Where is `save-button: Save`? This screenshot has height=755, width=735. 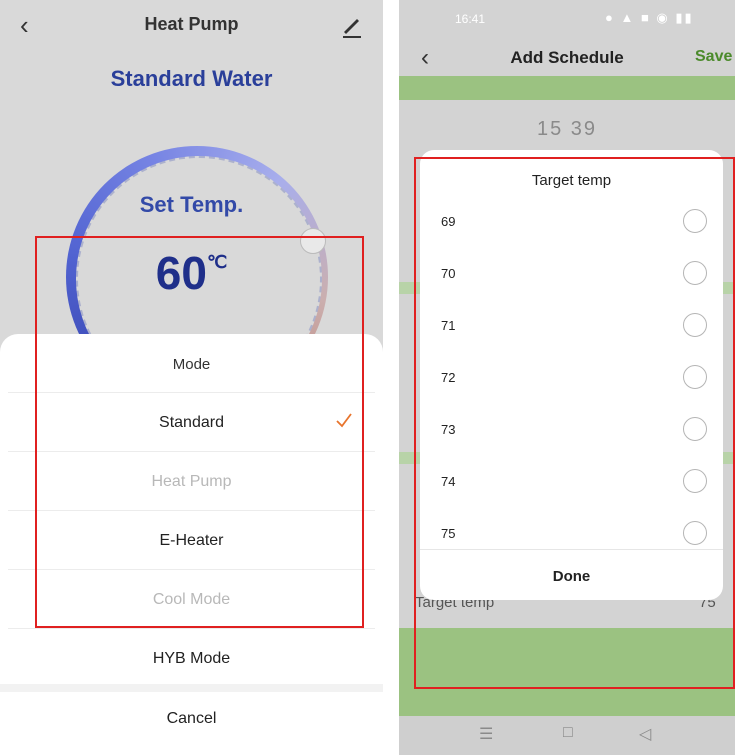
save-button: Save is located at coordinates (713, 57).